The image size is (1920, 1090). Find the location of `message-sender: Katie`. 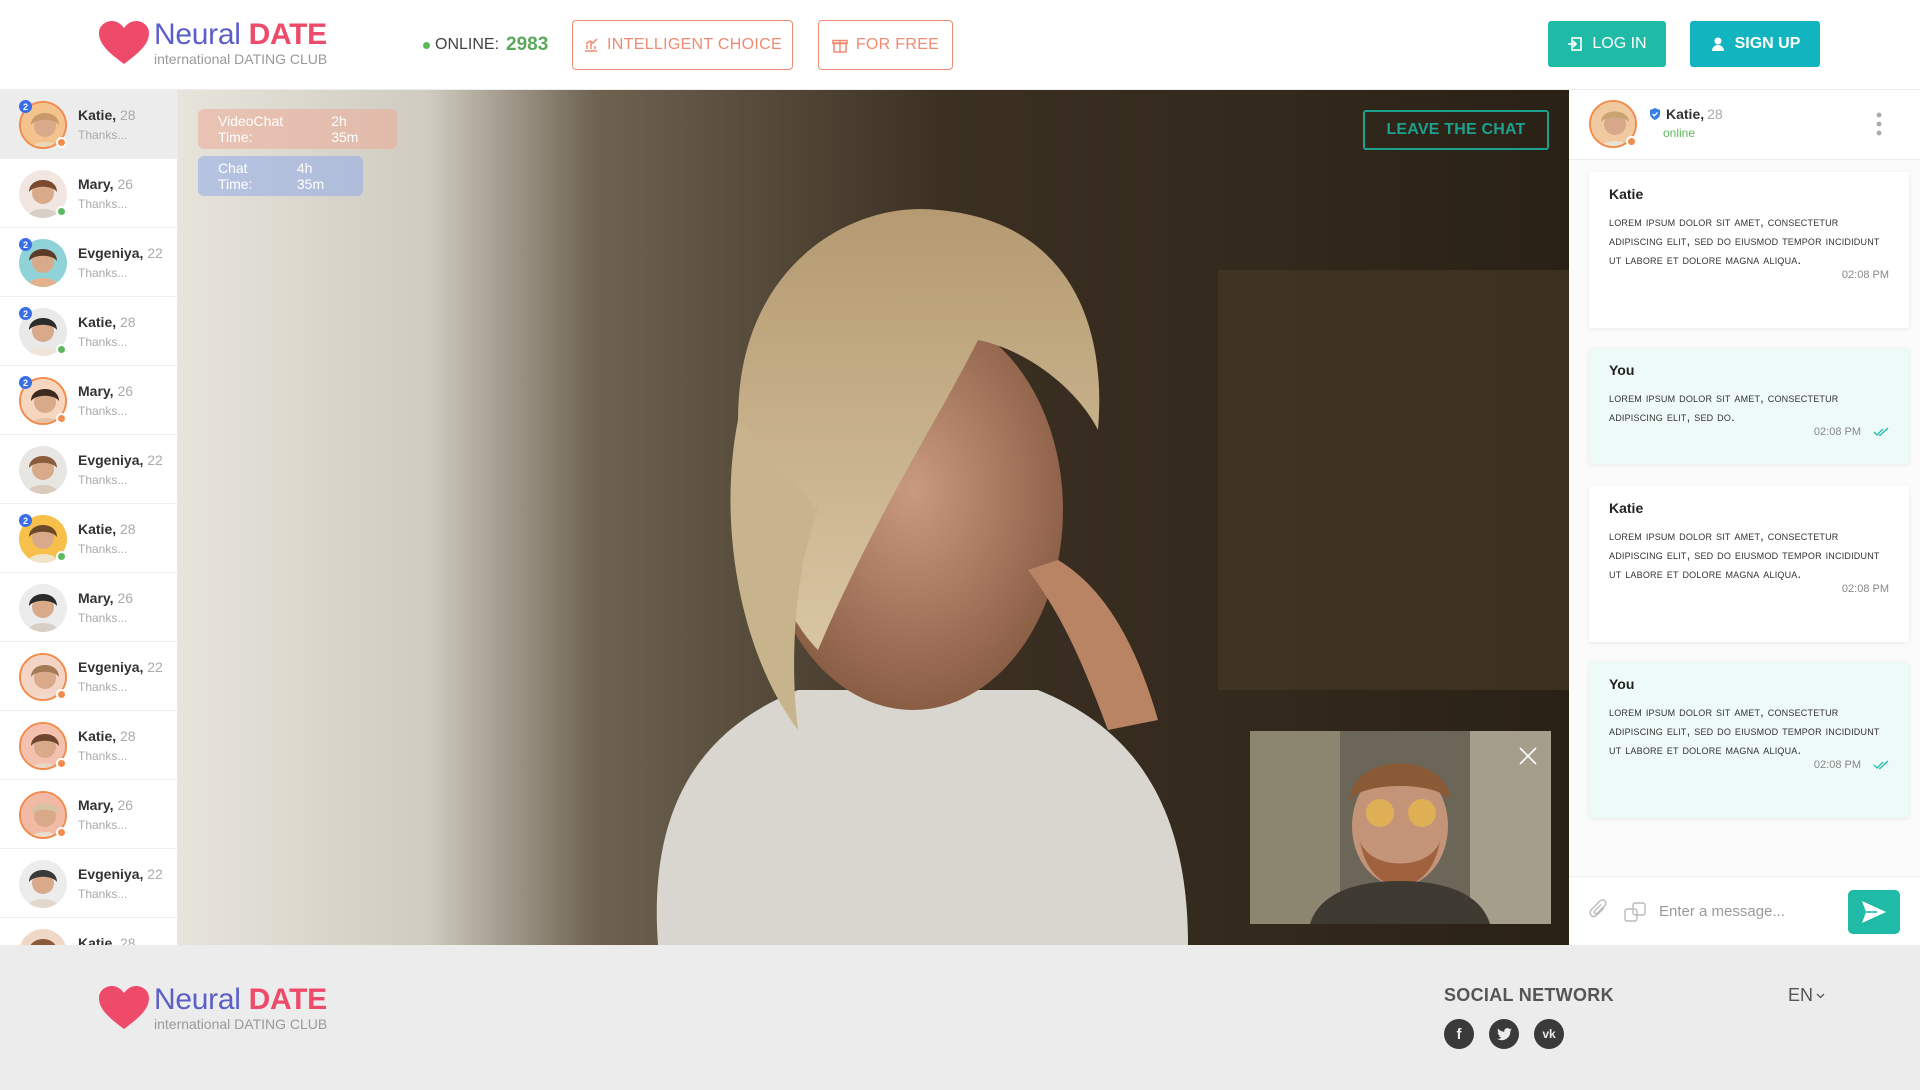

message-sender: Katie is located at coordinates (1626, 508).